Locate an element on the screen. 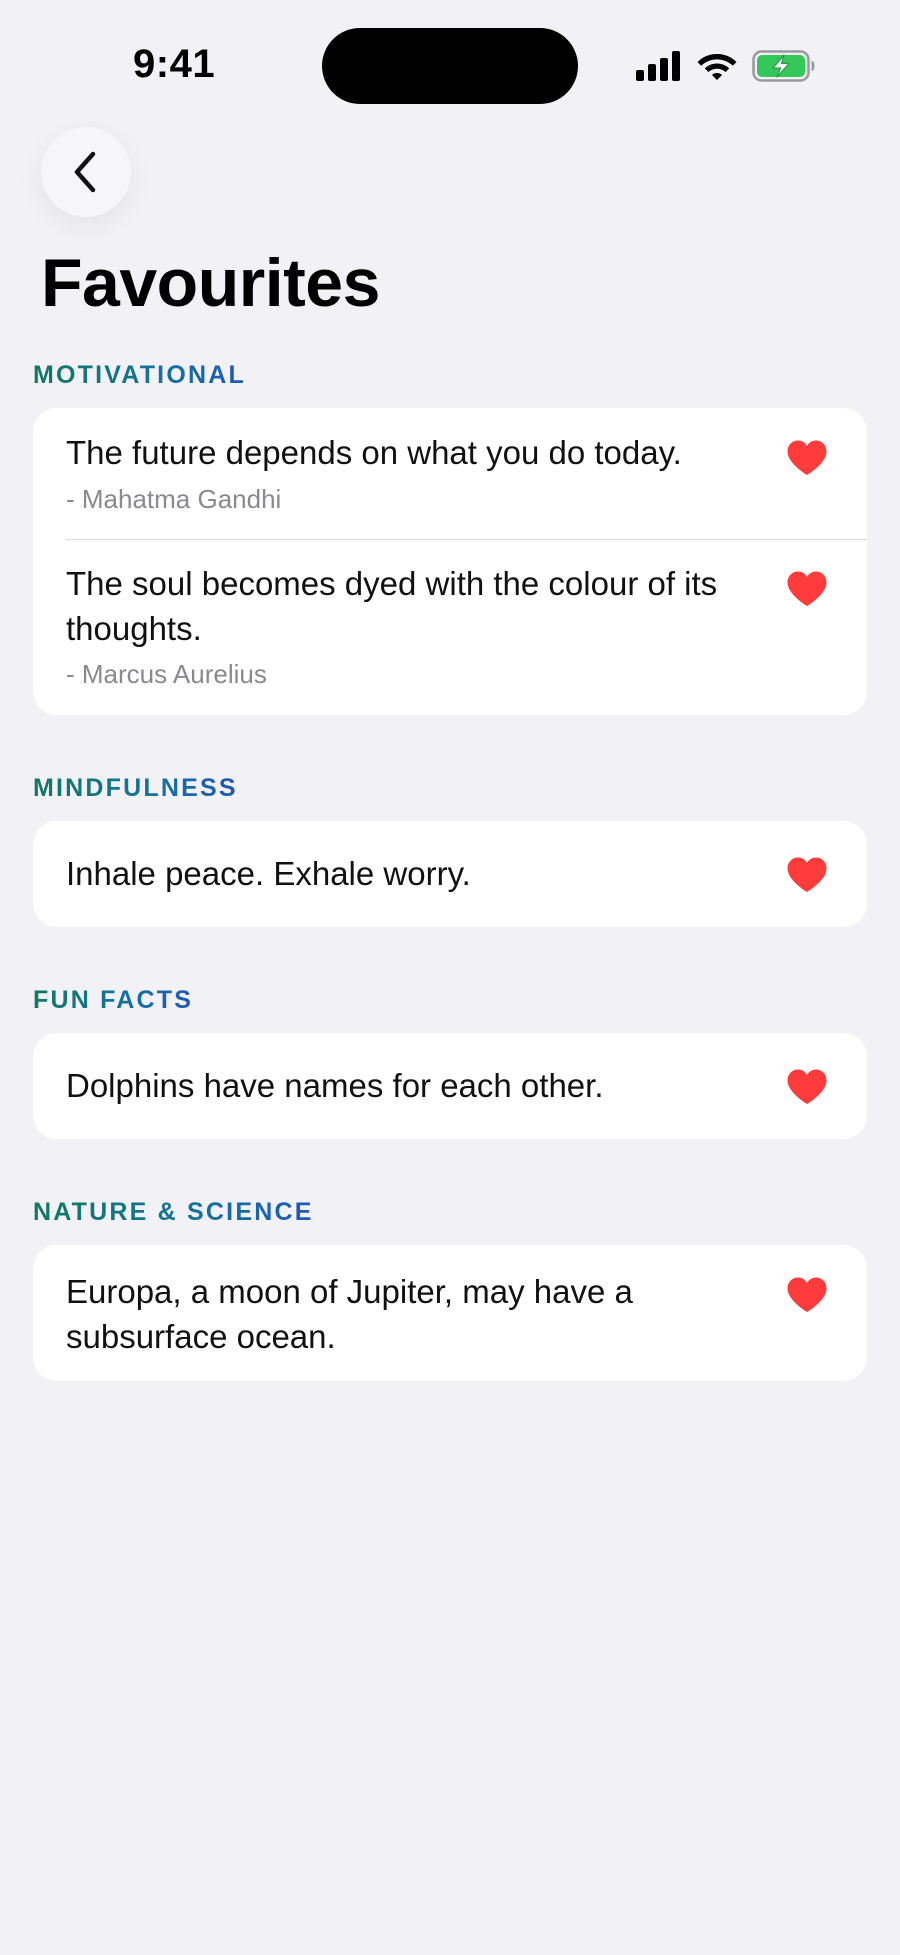 The height and width of the screenshot is (1955, 900). list-item: Inhale peace. Exhale worry. is located at coordinates (450, 874).